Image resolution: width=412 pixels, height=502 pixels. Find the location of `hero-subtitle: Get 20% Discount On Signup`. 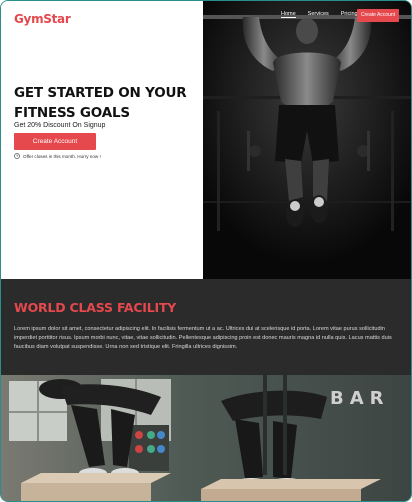

hero-subtitle: Get 20% Discount On Signup is located at coordinates (60, 125).